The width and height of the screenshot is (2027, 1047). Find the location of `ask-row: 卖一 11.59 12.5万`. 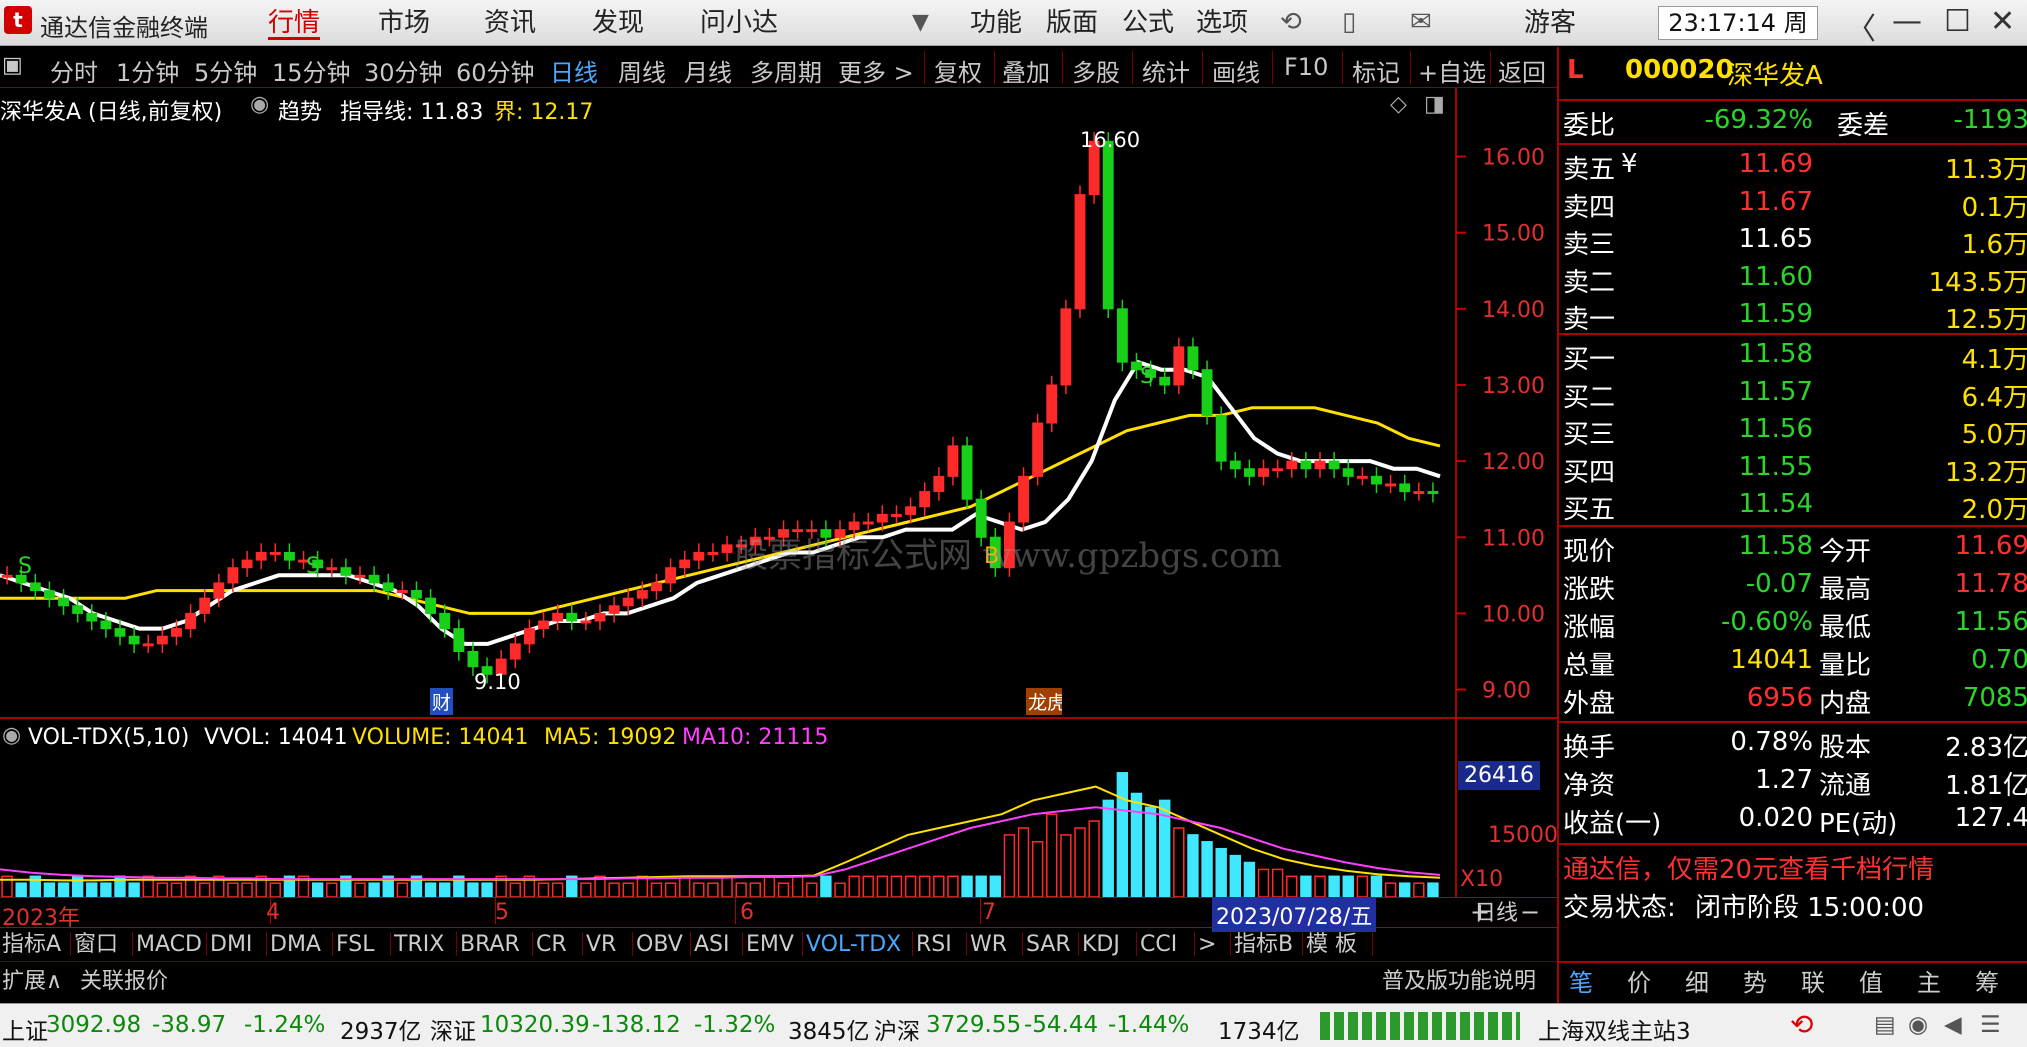

ask-row: 卖一 11.59 12.5万 is located at coordinates (1793, 316).